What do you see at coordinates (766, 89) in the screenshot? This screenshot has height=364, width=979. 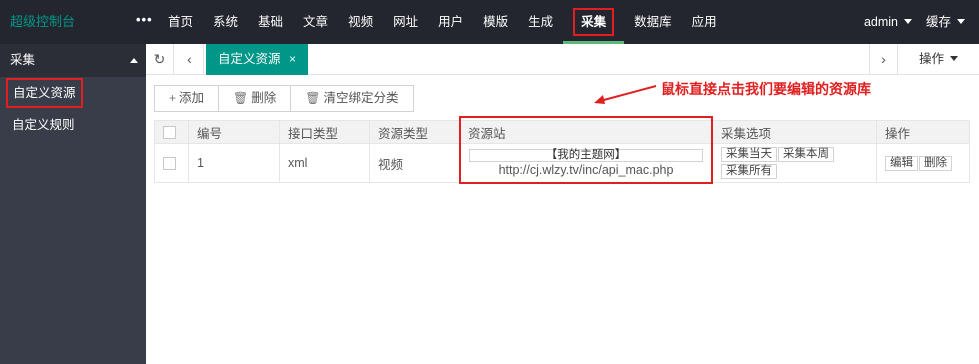 I see `annotation-text: 鼠标直接点击我们要编辑的资源库` at bounding box center [766, 89].